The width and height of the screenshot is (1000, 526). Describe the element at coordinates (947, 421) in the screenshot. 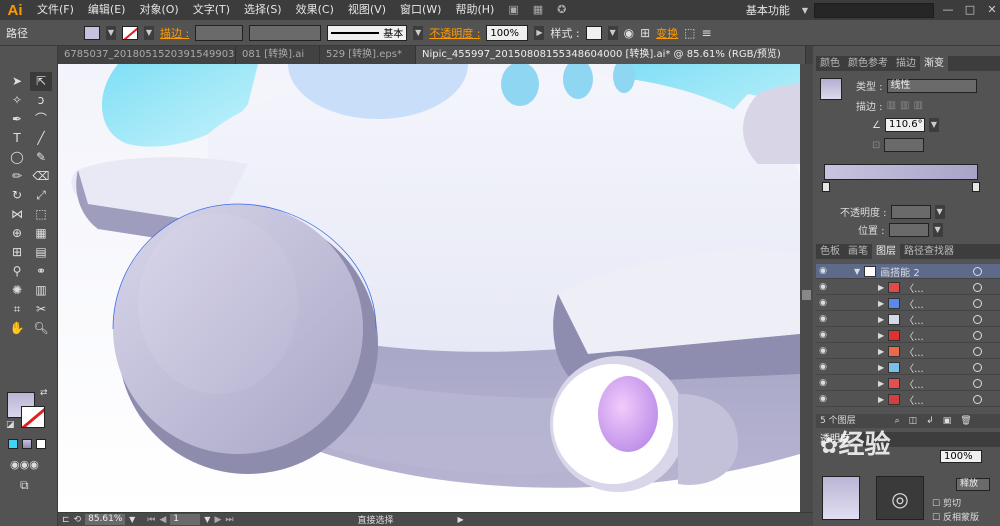

I see `new-layer-icon: ▣` at that location.